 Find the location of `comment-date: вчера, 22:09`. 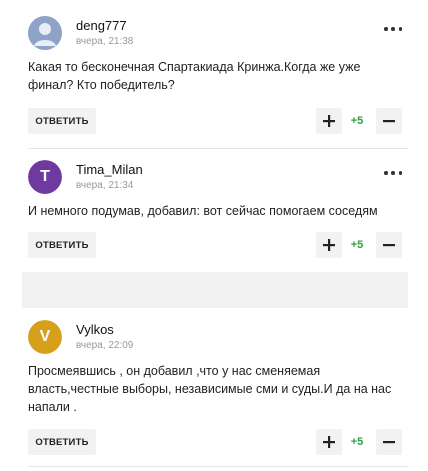

comment-date: вчера, 22:09 is located at coordinates (105, 345).